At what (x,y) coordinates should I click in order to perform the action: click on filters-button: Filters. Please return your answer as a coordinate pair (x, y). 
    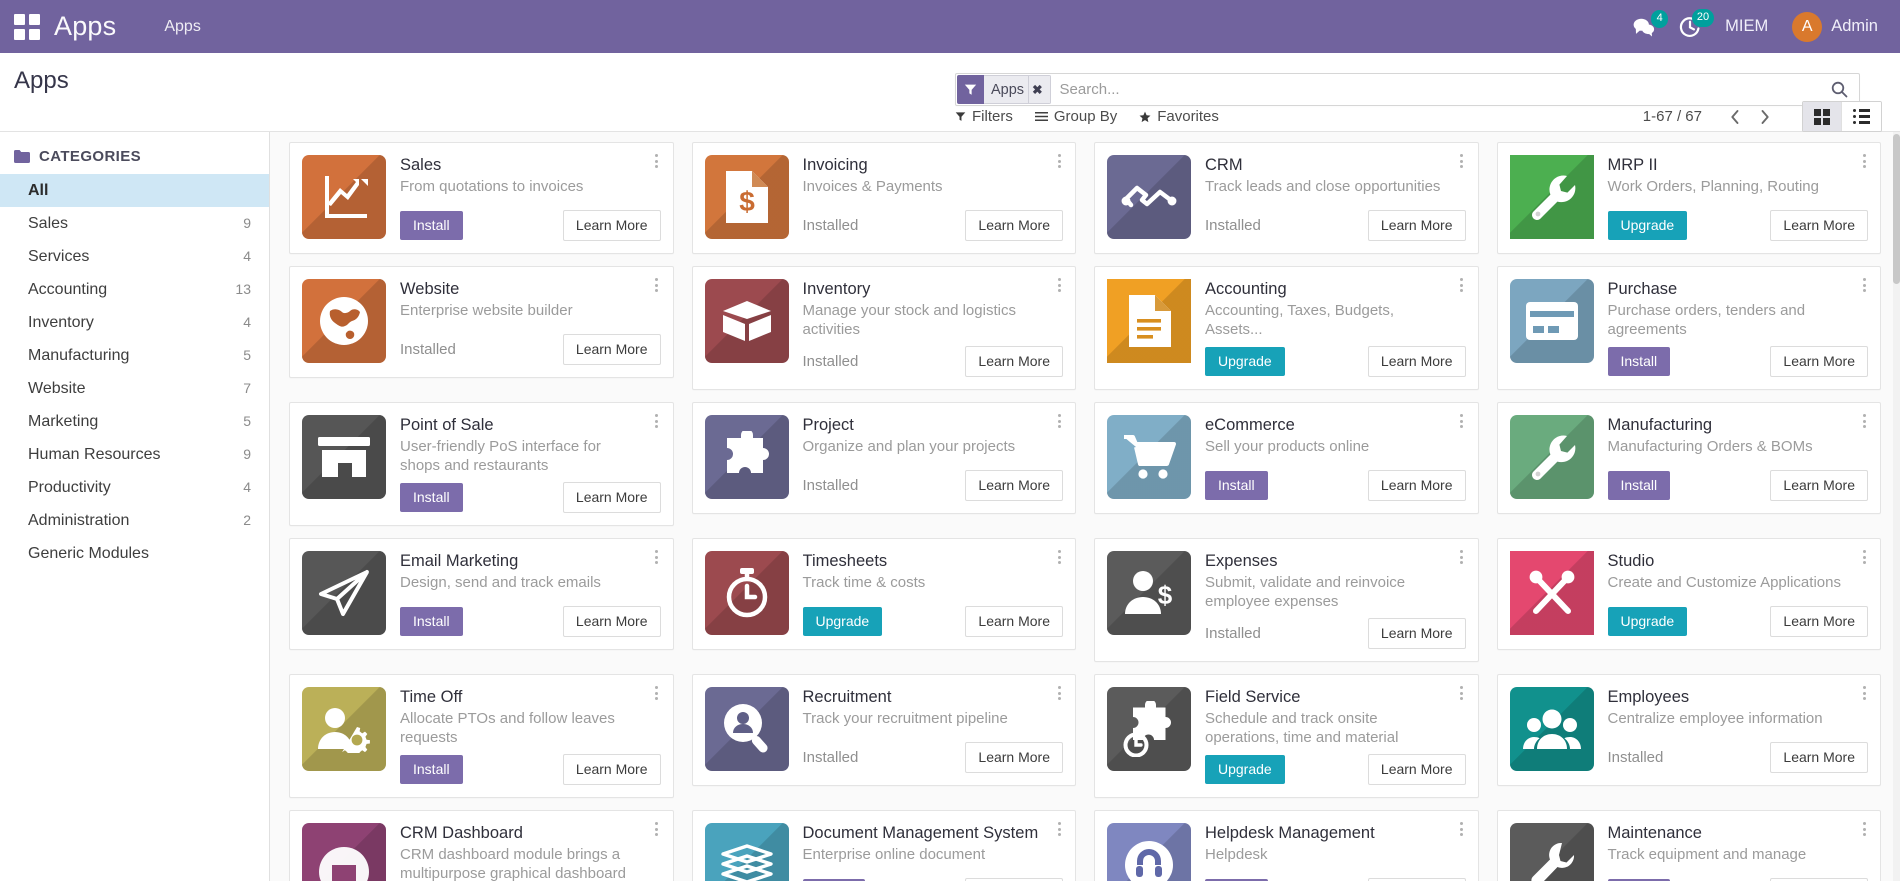
    Looking at the image, I should click on (984, 116).